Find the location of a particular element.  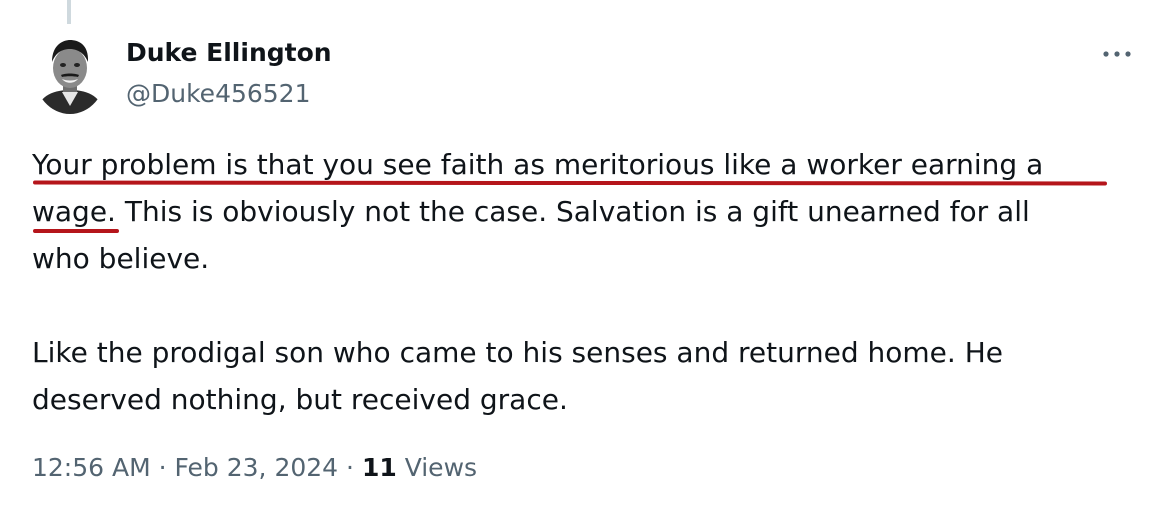

views-count: 11 is located at coordinates (379, 467).